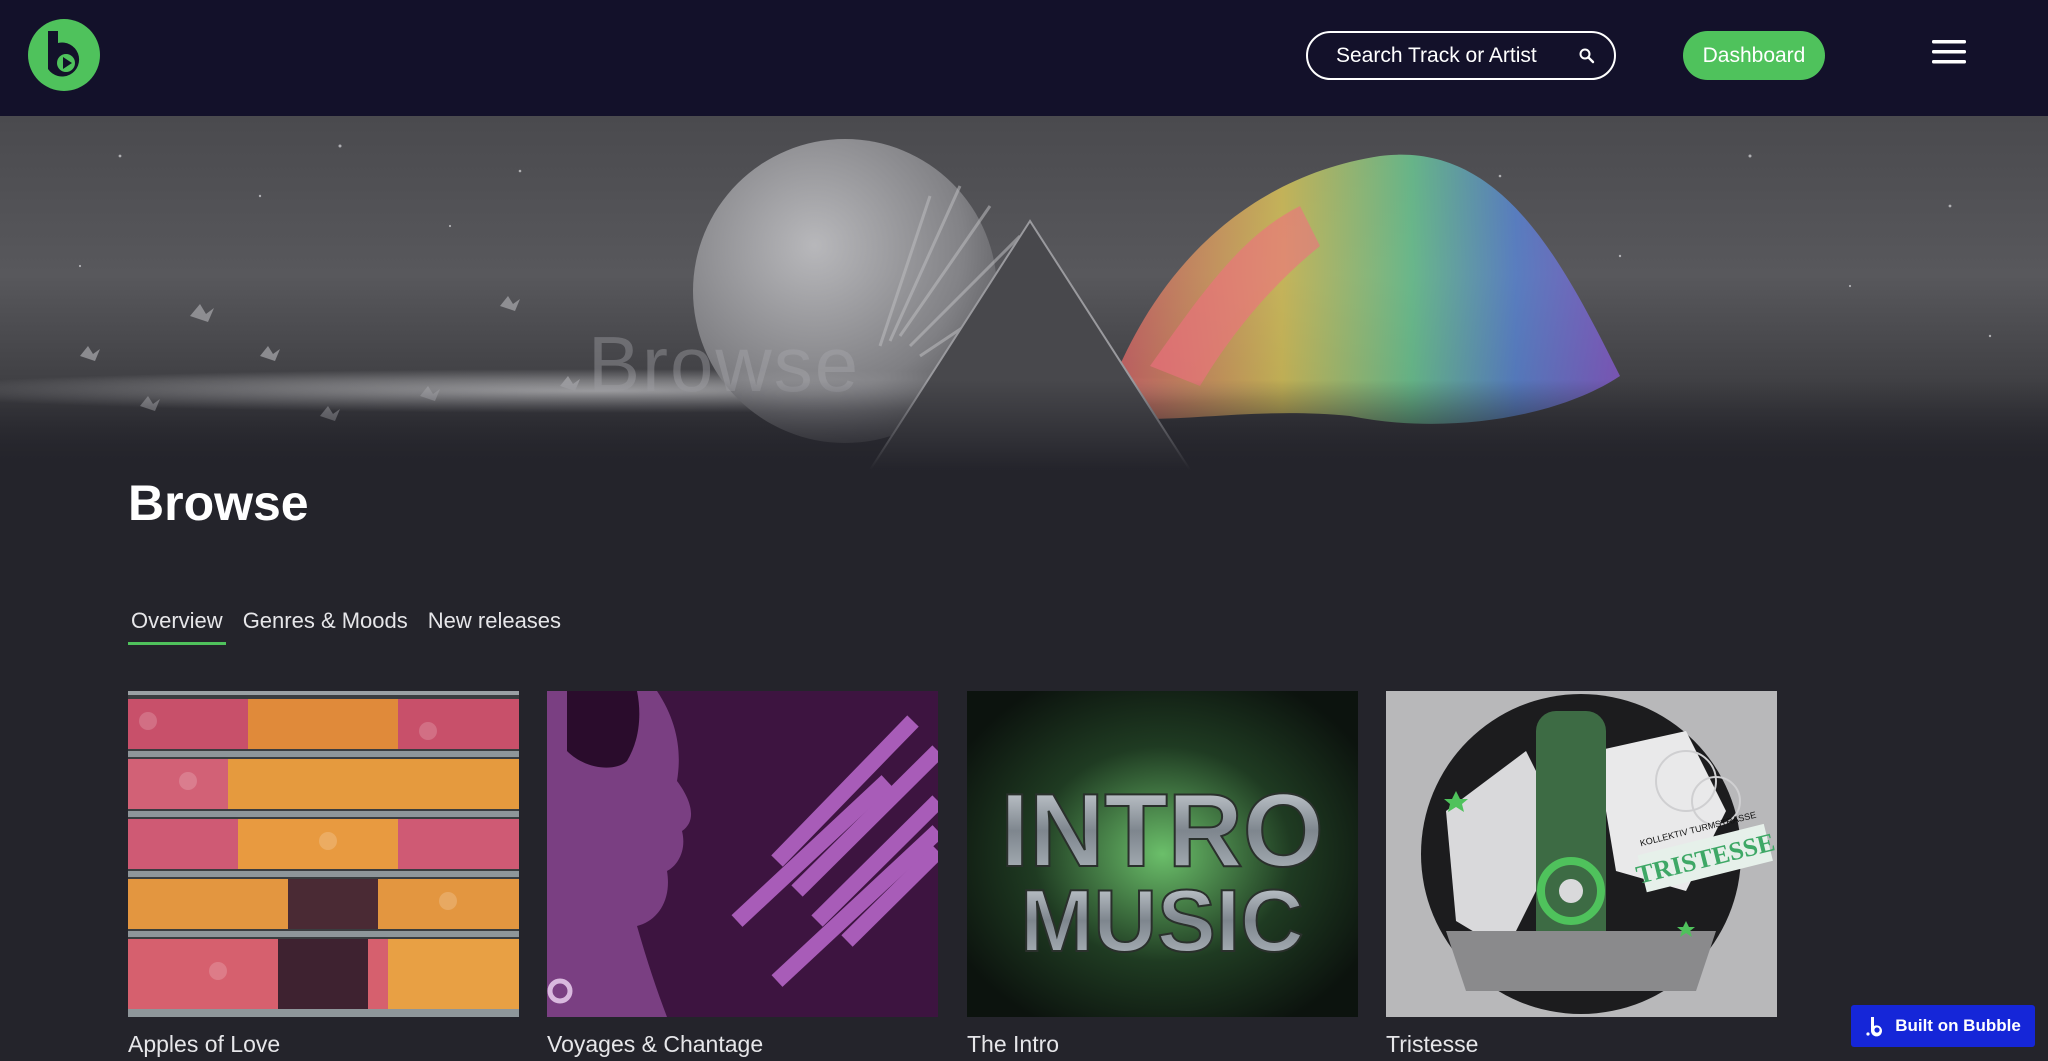 Image resolution: width=2048 pixels, height=1061 pixels. What do you see at coordinates (1958, 1025) in the screenshot?
I see `badge-label: Built on Bubble` at bounding box center [1958, 1025].